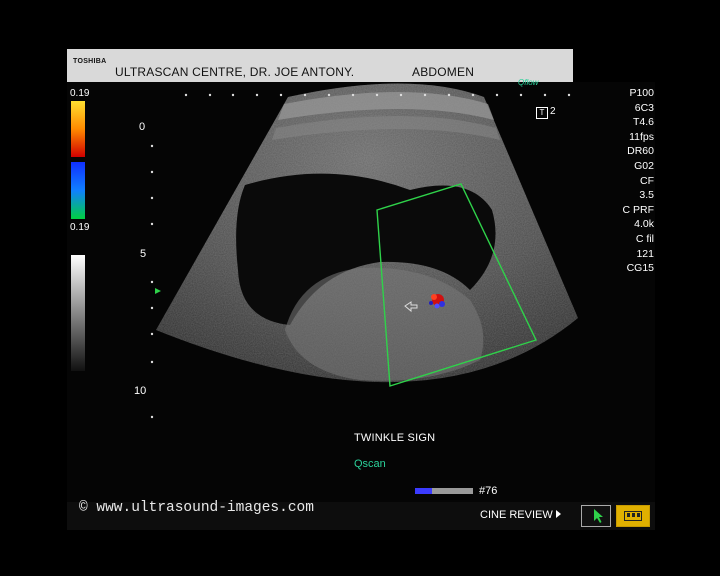 Image resolution: width=720 pixels, height=576 pixels. I want to click on cine-frame-bar, so click(444, 491).